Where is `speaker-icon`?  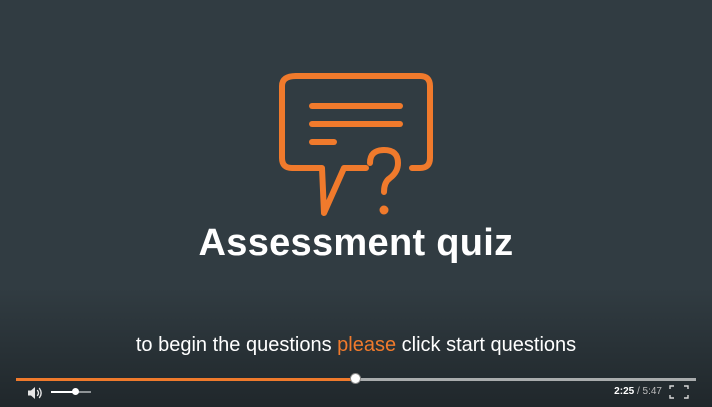
speaker-icon is located at coordinates (35, 393).